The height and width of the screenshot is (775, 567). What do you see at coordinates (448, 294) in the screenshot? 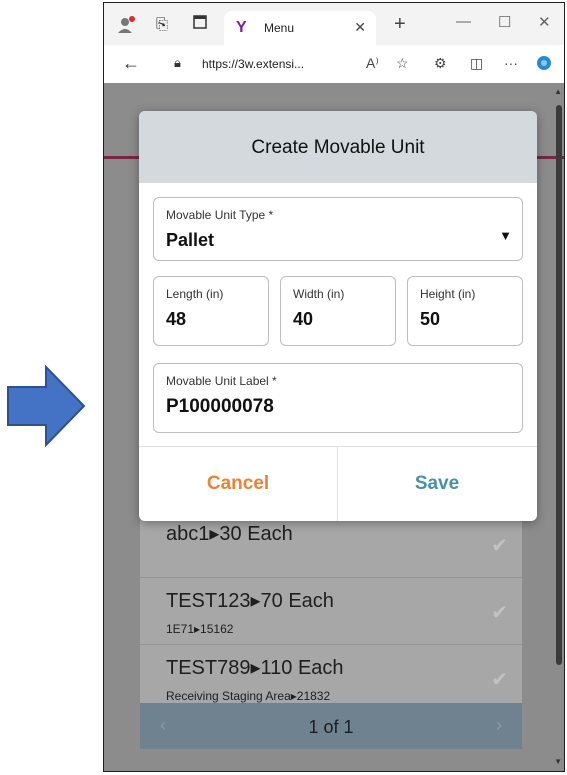
I see `field-label: Height (in)` at bounding box center [448, 294].